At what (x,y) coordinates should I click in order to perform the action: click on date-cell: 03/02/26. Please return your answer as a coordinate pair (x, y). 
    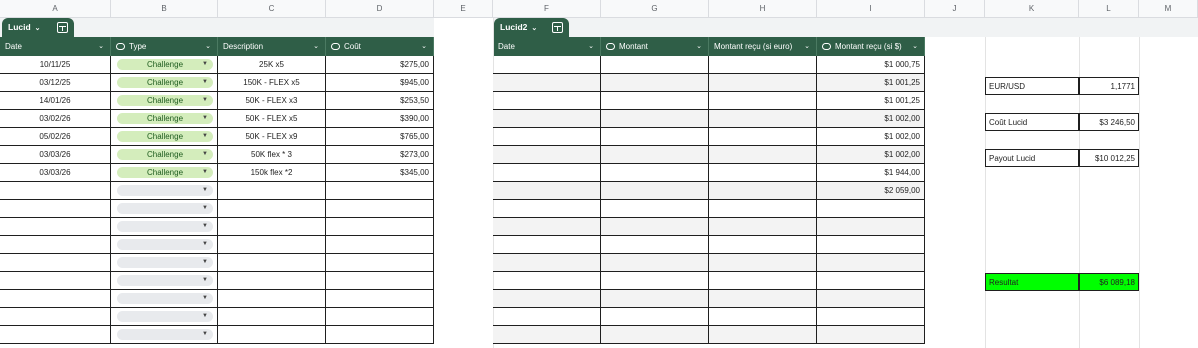
    Looking at the image, I should click on (55, 119).